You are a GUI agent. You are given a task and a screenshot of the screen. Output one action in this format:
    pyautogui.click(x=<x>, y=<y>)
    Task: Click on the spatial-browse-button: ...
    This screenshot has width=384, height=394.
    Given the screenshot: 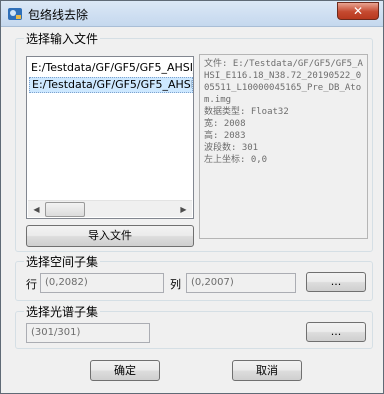 What is the action you would take?
    pyautogui.click(x=336, y=282)
    